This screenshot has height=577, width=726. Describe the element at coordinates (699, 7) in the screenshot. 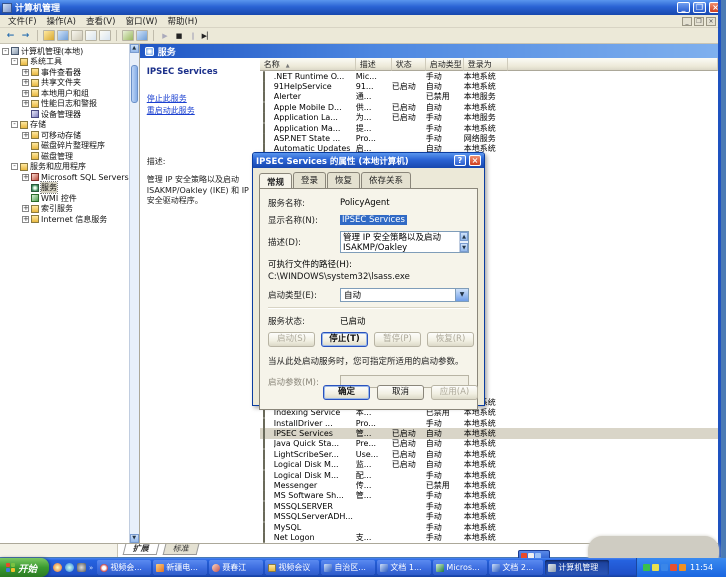

I see `restore-button: ❐` at that location.